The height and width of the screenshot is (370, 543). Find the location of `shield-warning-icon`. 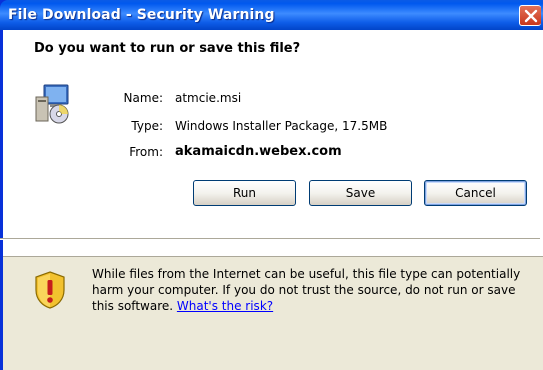

shield-warning-icon is located at coordinates (50, 291).